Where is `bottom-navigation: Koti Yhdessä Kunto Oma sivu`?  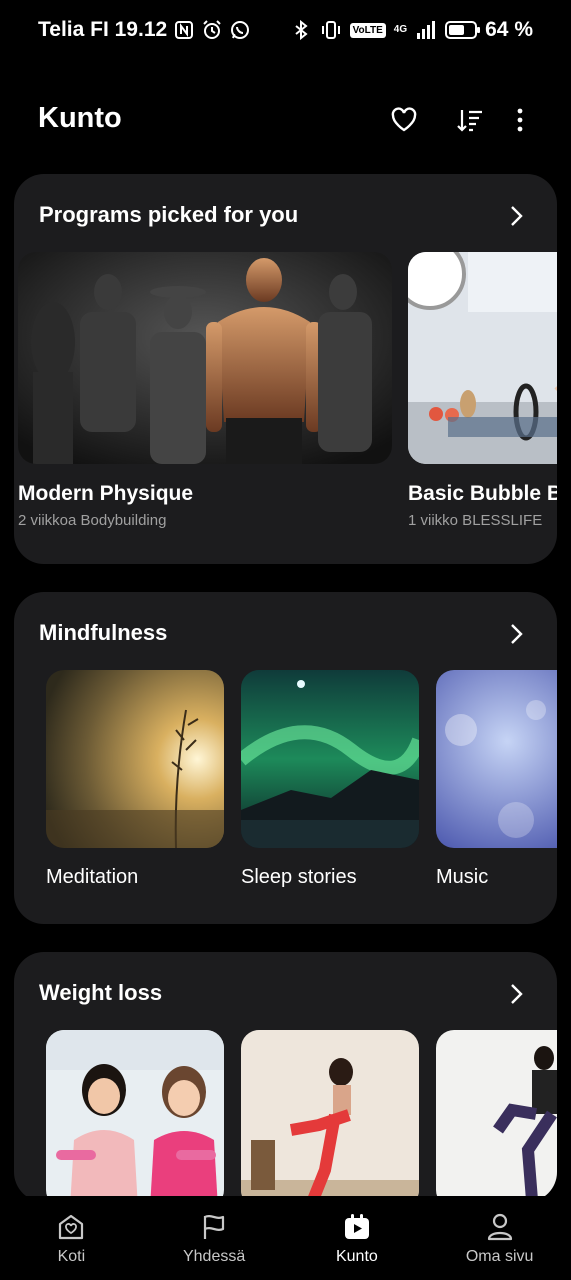
bottom-navigation: Koti Yhdessä Kunto Oma sivu is located at coordinates (285, 1238).